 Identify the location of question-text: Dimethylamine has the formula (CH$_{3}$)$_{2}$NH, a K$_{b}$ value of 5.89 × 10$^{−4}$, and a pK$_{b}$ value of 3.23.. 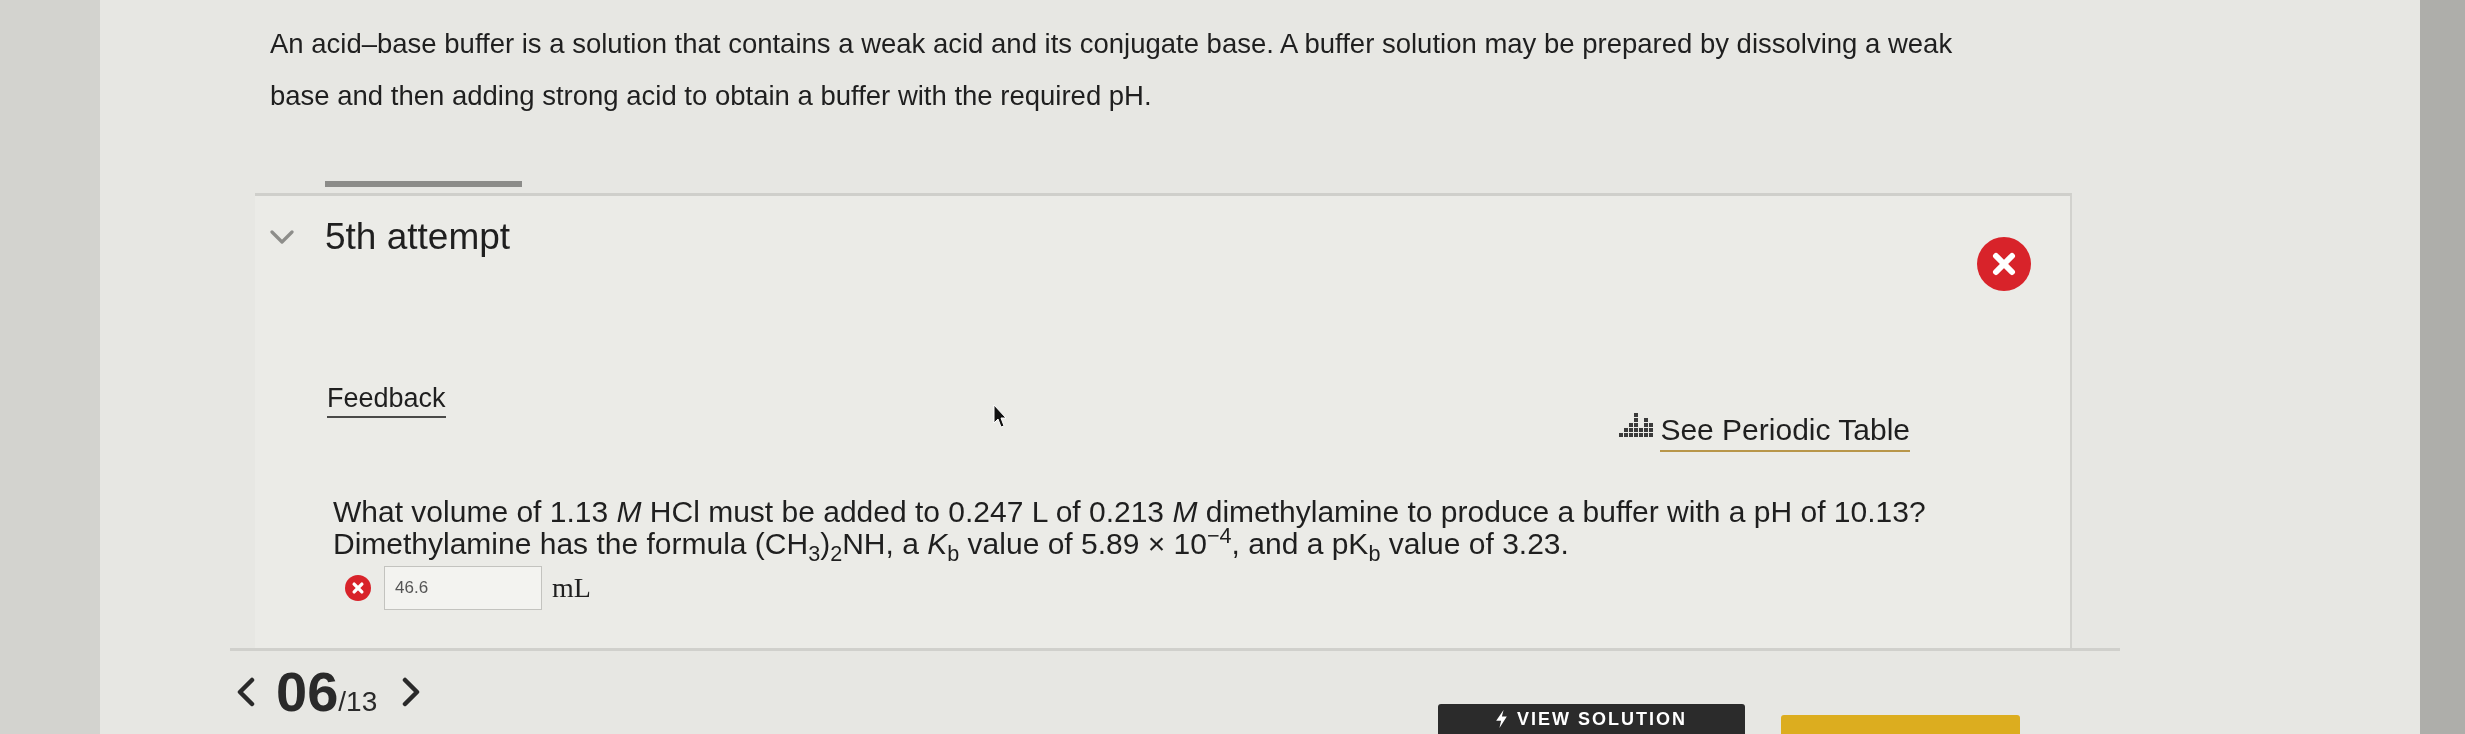
(951, 544).